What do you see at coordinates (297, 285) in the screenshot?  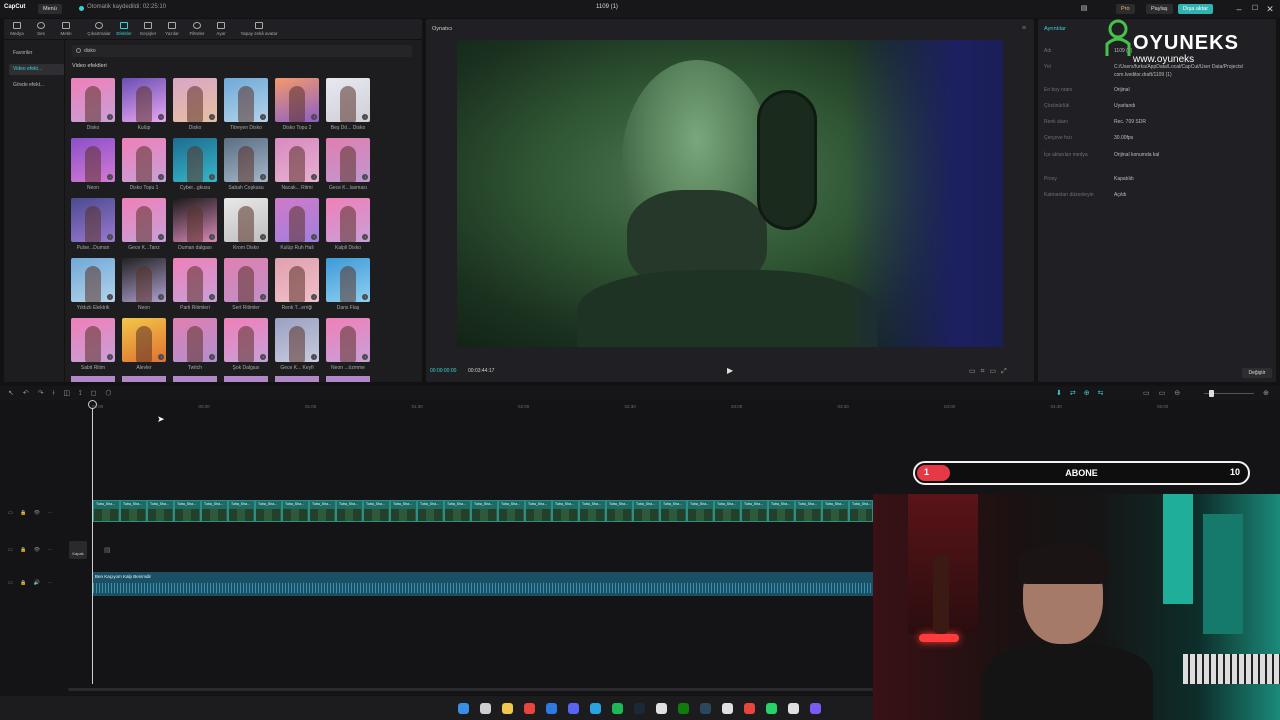 I see `effect-item: ↓ Renk T...erriği` at bounding box center [297, 285].